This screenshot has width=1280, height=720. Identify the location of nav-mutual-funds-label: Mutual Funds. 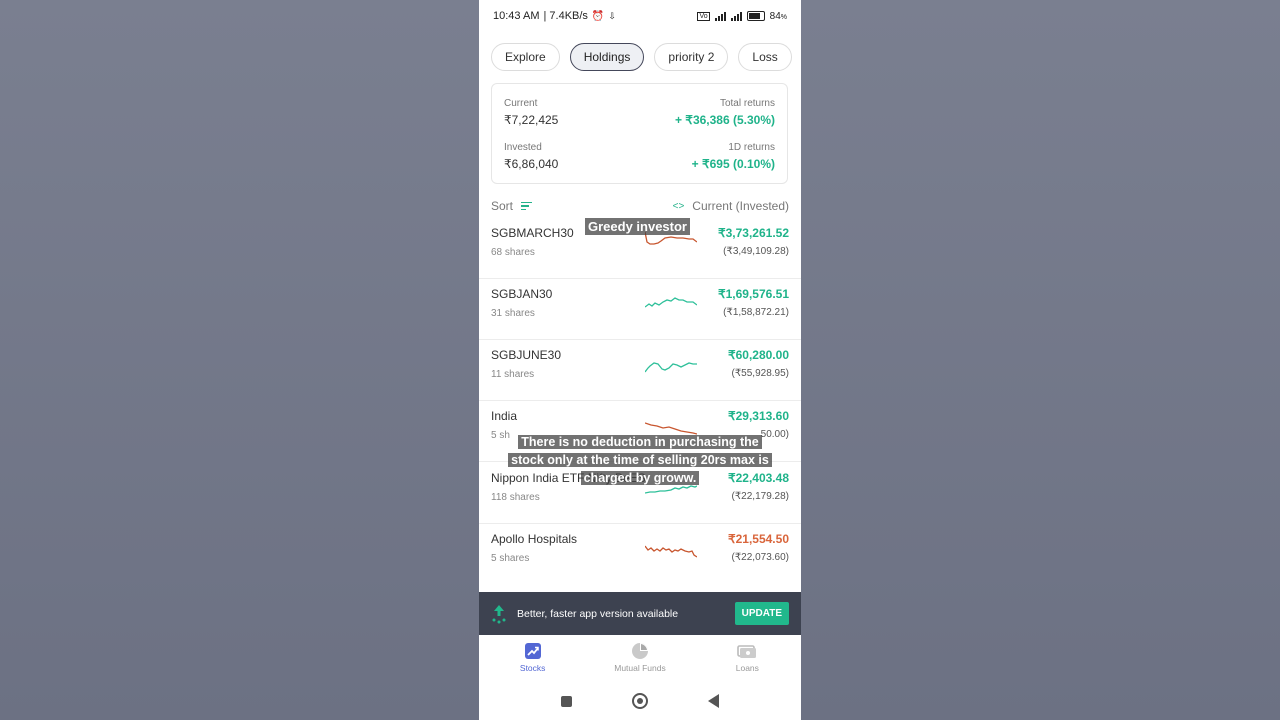
(640, 668).